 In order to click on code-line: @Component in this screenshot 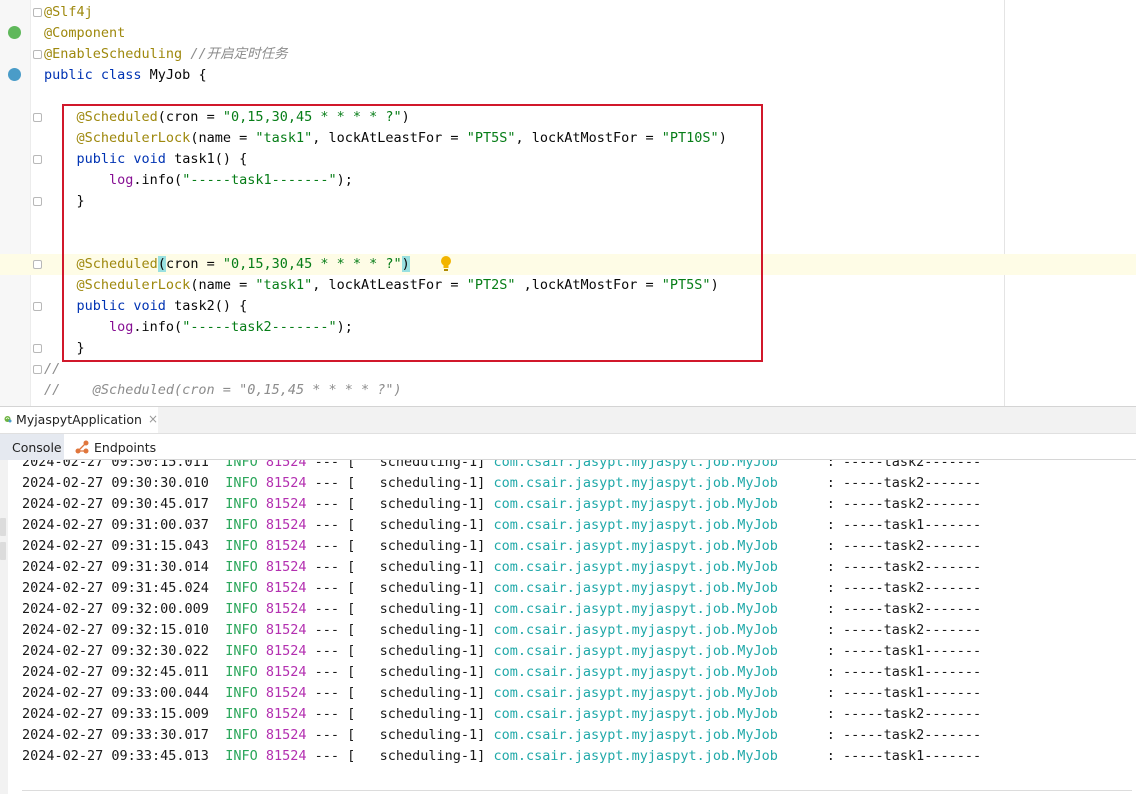, I will do `click(84, 33)`.